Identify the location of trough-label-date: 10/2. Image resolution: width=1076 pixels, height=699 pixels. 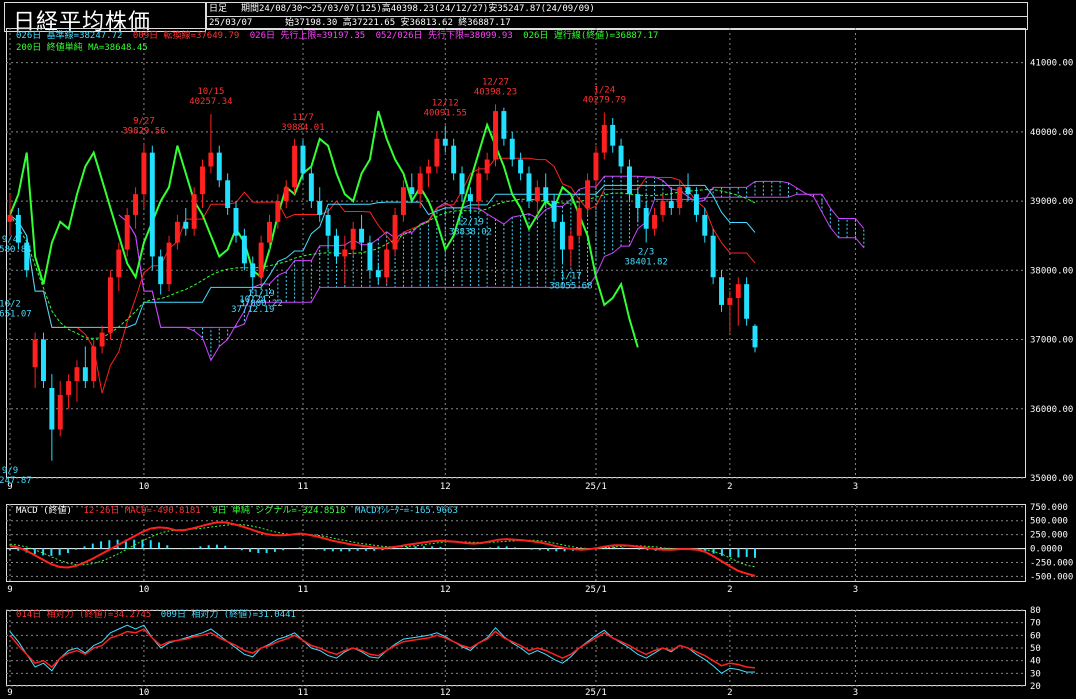
(10, 304).